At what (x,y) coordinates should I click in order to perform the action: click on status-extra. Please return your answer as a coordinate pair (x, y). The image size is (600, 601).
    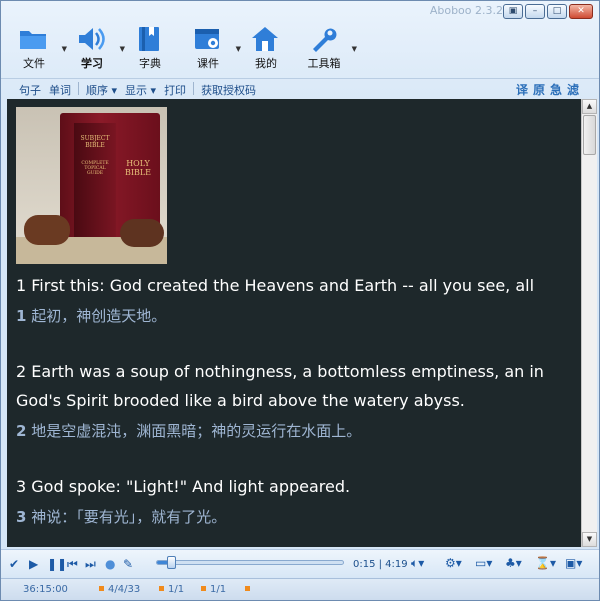
    Looking at the image, I should click on (249, 589).